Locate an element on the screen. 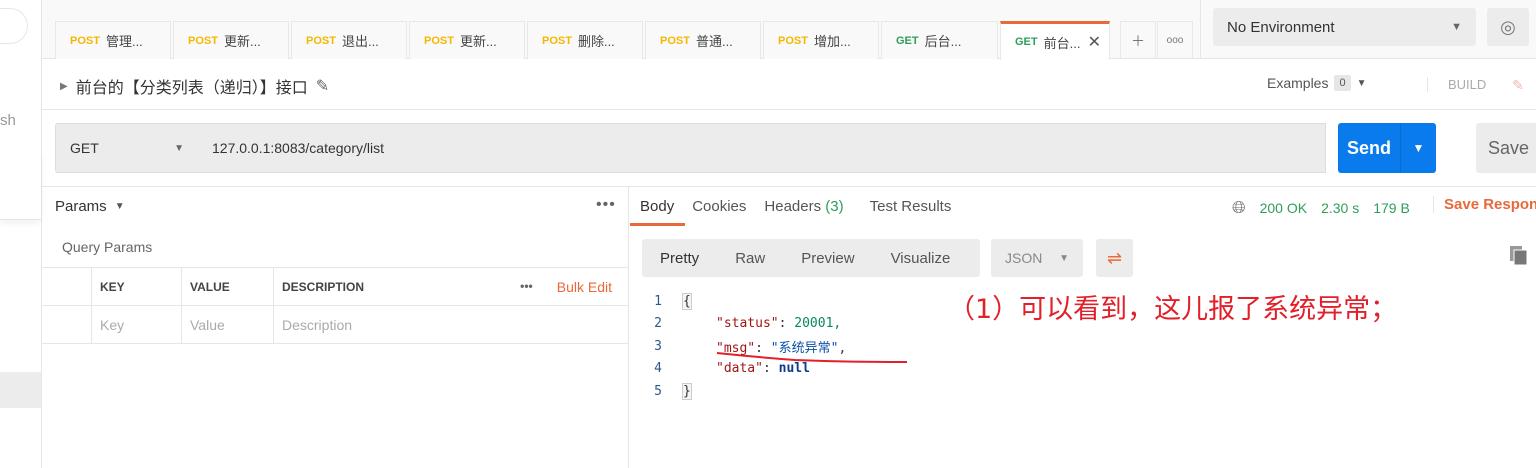 Image resolution: width=1536 pixels, height=468 pixels. response-status-bar: 🌐︎ 200 OK 2.30 s 179 B is located at coordinates (1321, 208).